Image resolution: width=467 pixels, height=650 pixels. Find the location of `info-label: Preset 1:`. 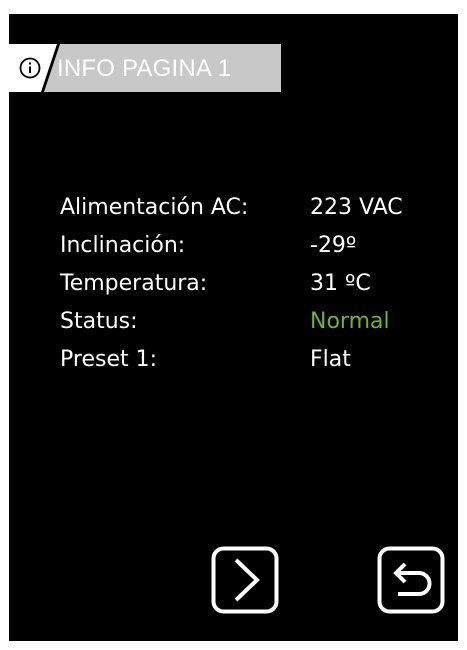

info-label: Preset 1: is located at coordinates (109, 359).